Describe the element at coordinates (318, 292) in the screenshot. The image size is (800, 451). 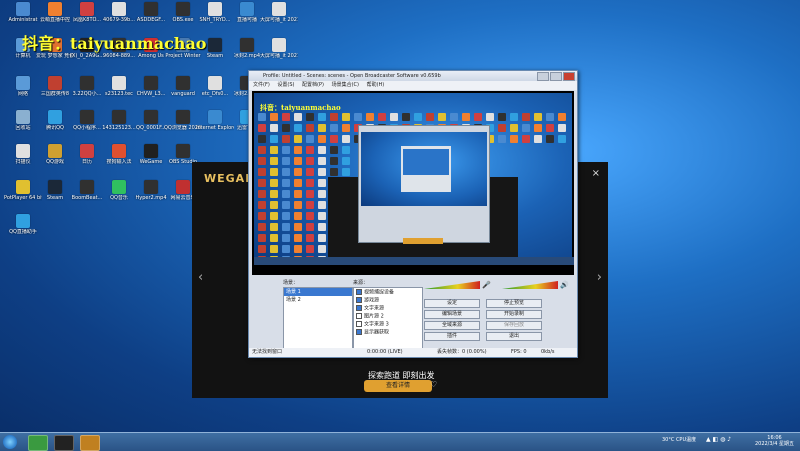
I see `scene-item: 场景 1` at that location.